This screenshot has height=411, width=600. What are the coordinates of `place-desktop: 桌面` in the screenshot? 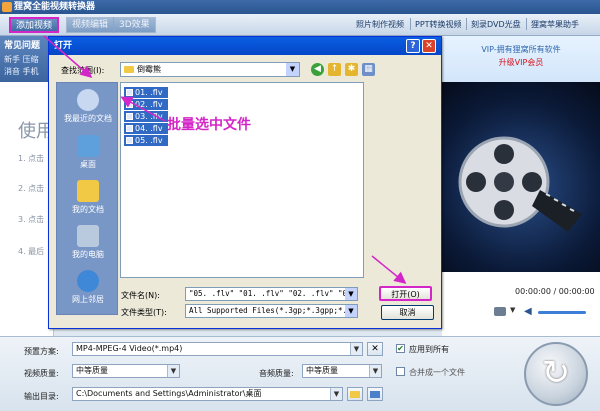 It's located at (88, 152).